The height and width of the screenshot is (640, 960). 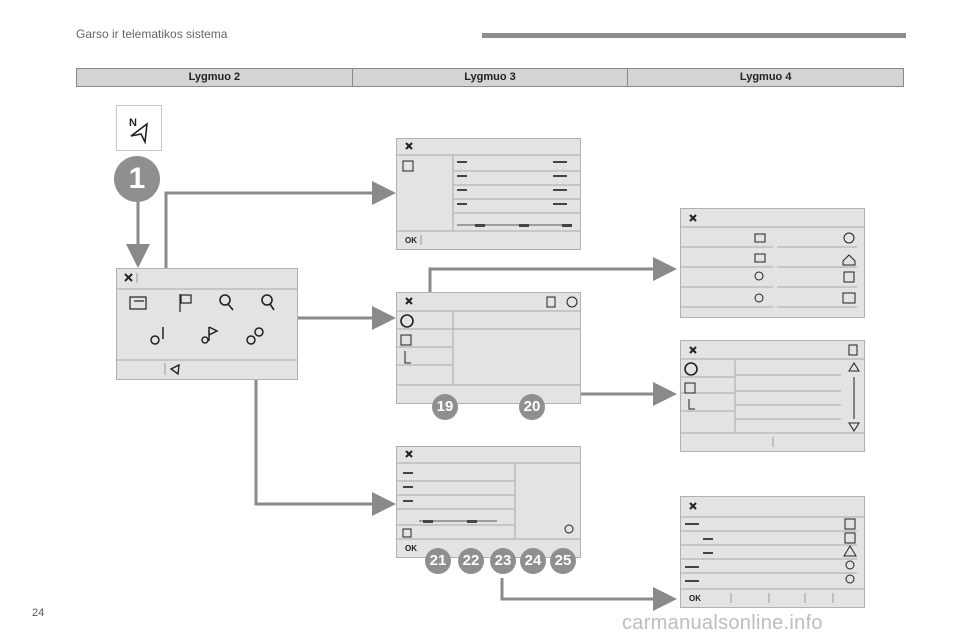 I want to click on step-badge-22: 22, so click(x=471, y=561).